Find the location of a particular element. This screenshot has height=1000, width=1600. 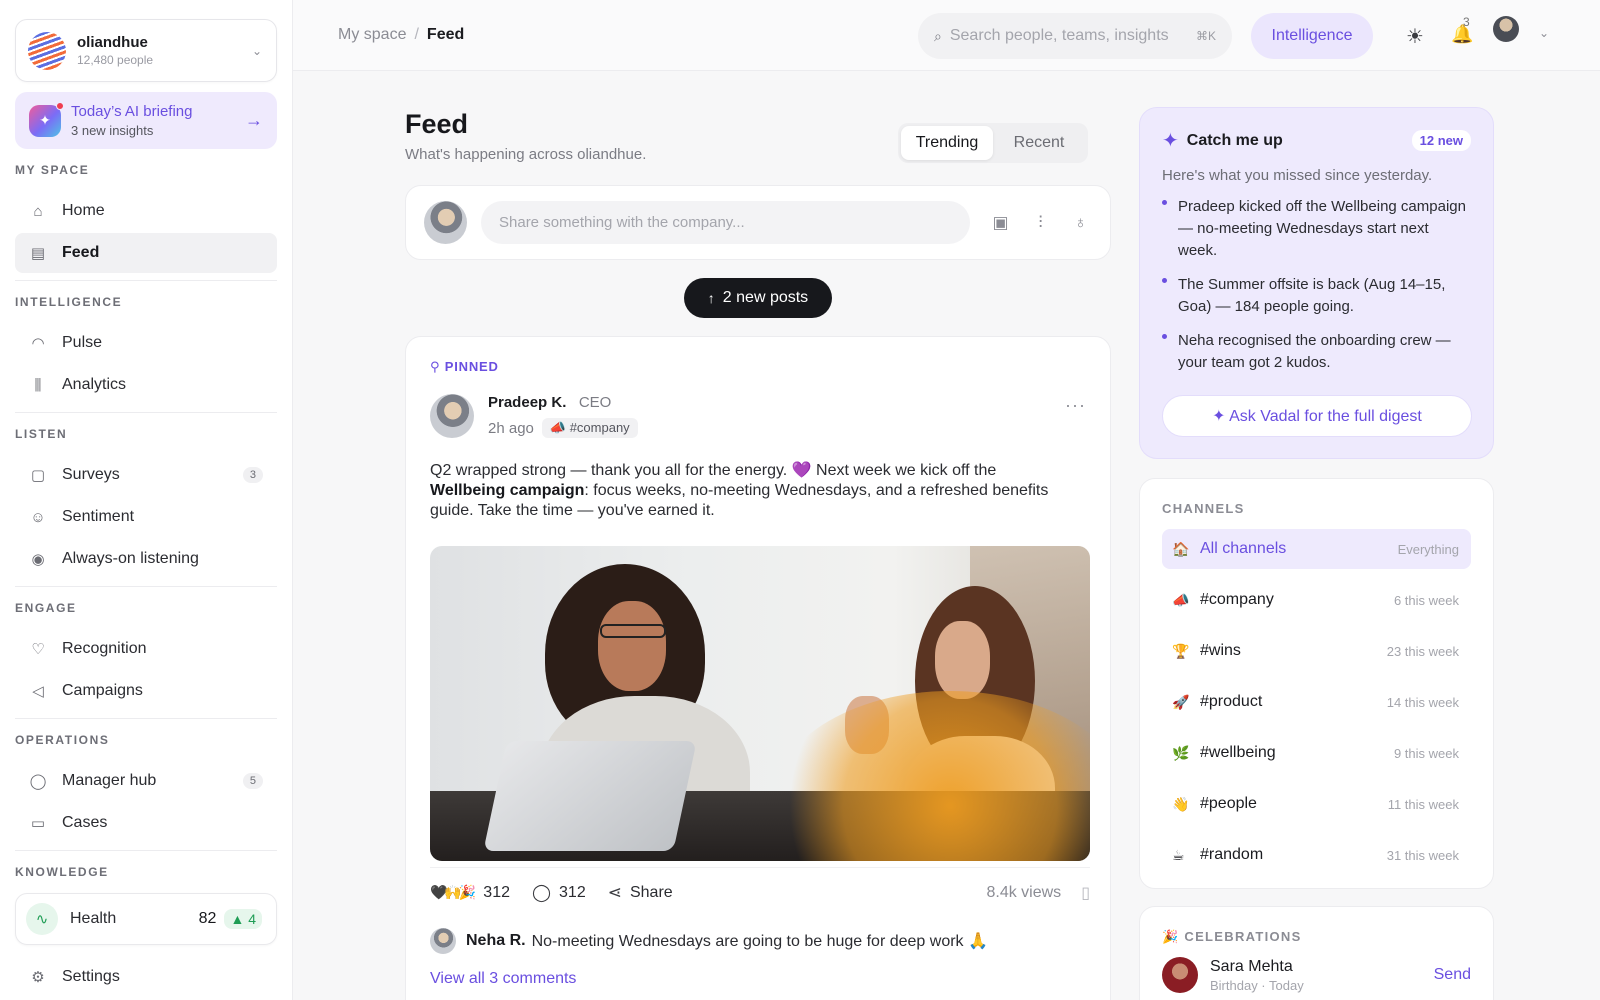

channel-item: 🏠 All channels Everything is located at coordinates (1316, 549).